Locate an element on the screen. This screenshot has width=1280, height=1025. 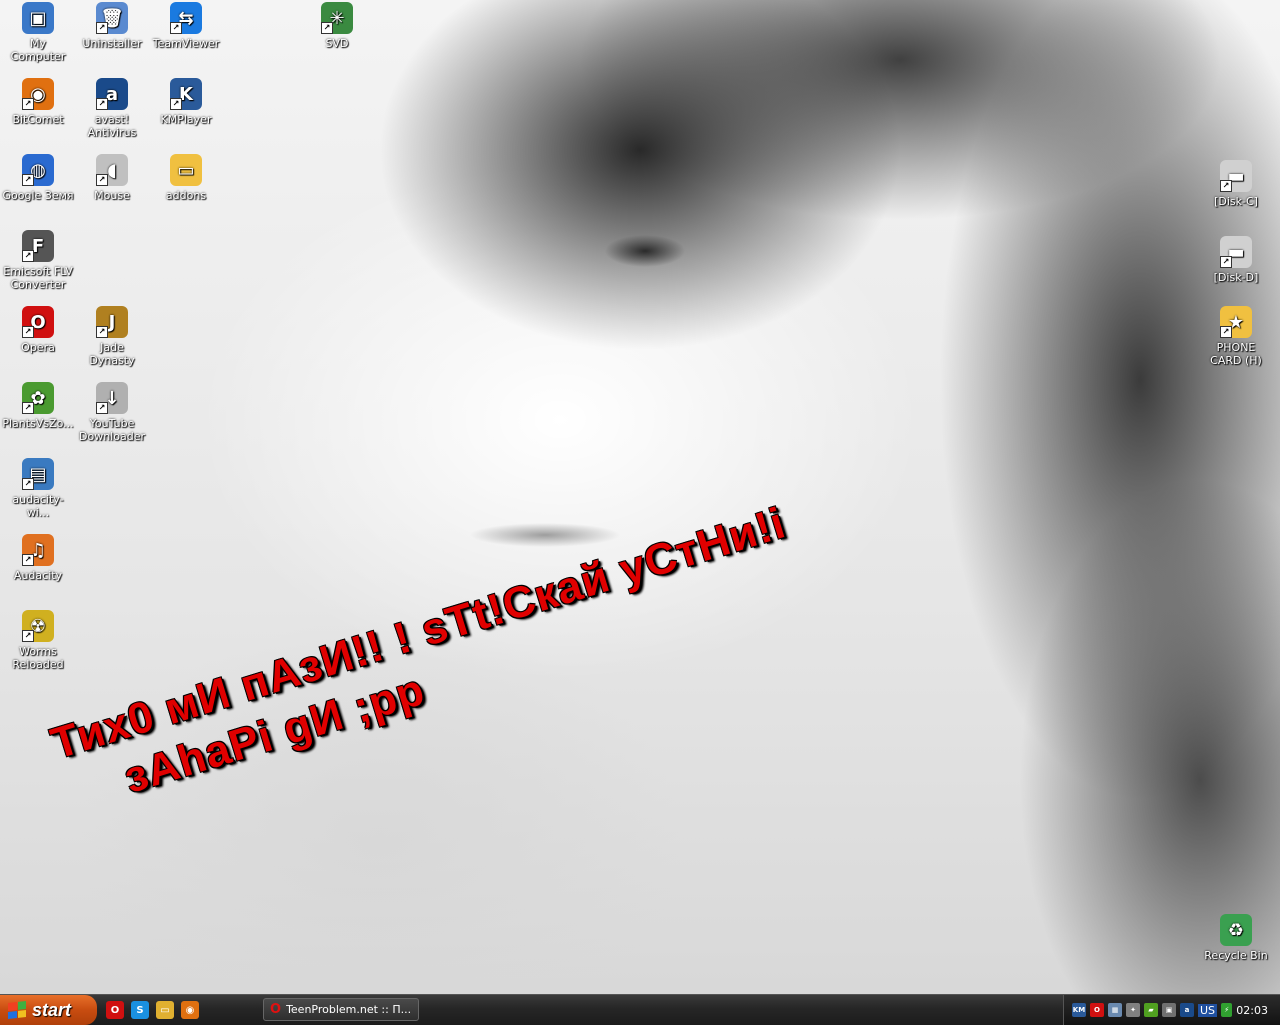
recycle-bin-icon: ♻ is located at coordinates (1236, 930).